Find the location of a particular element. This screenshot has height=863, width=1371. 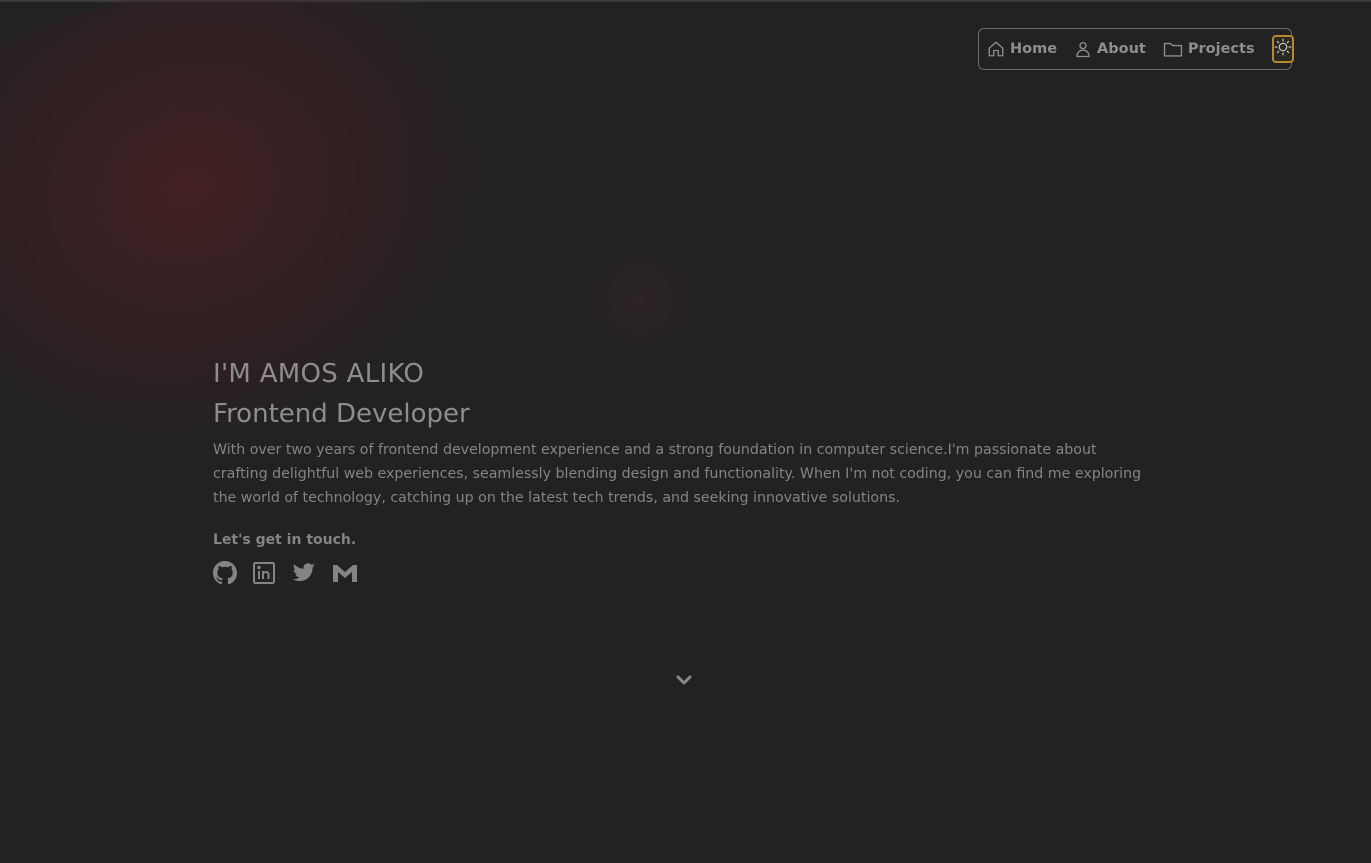

user-icon is located at coordinates (1083, 49).